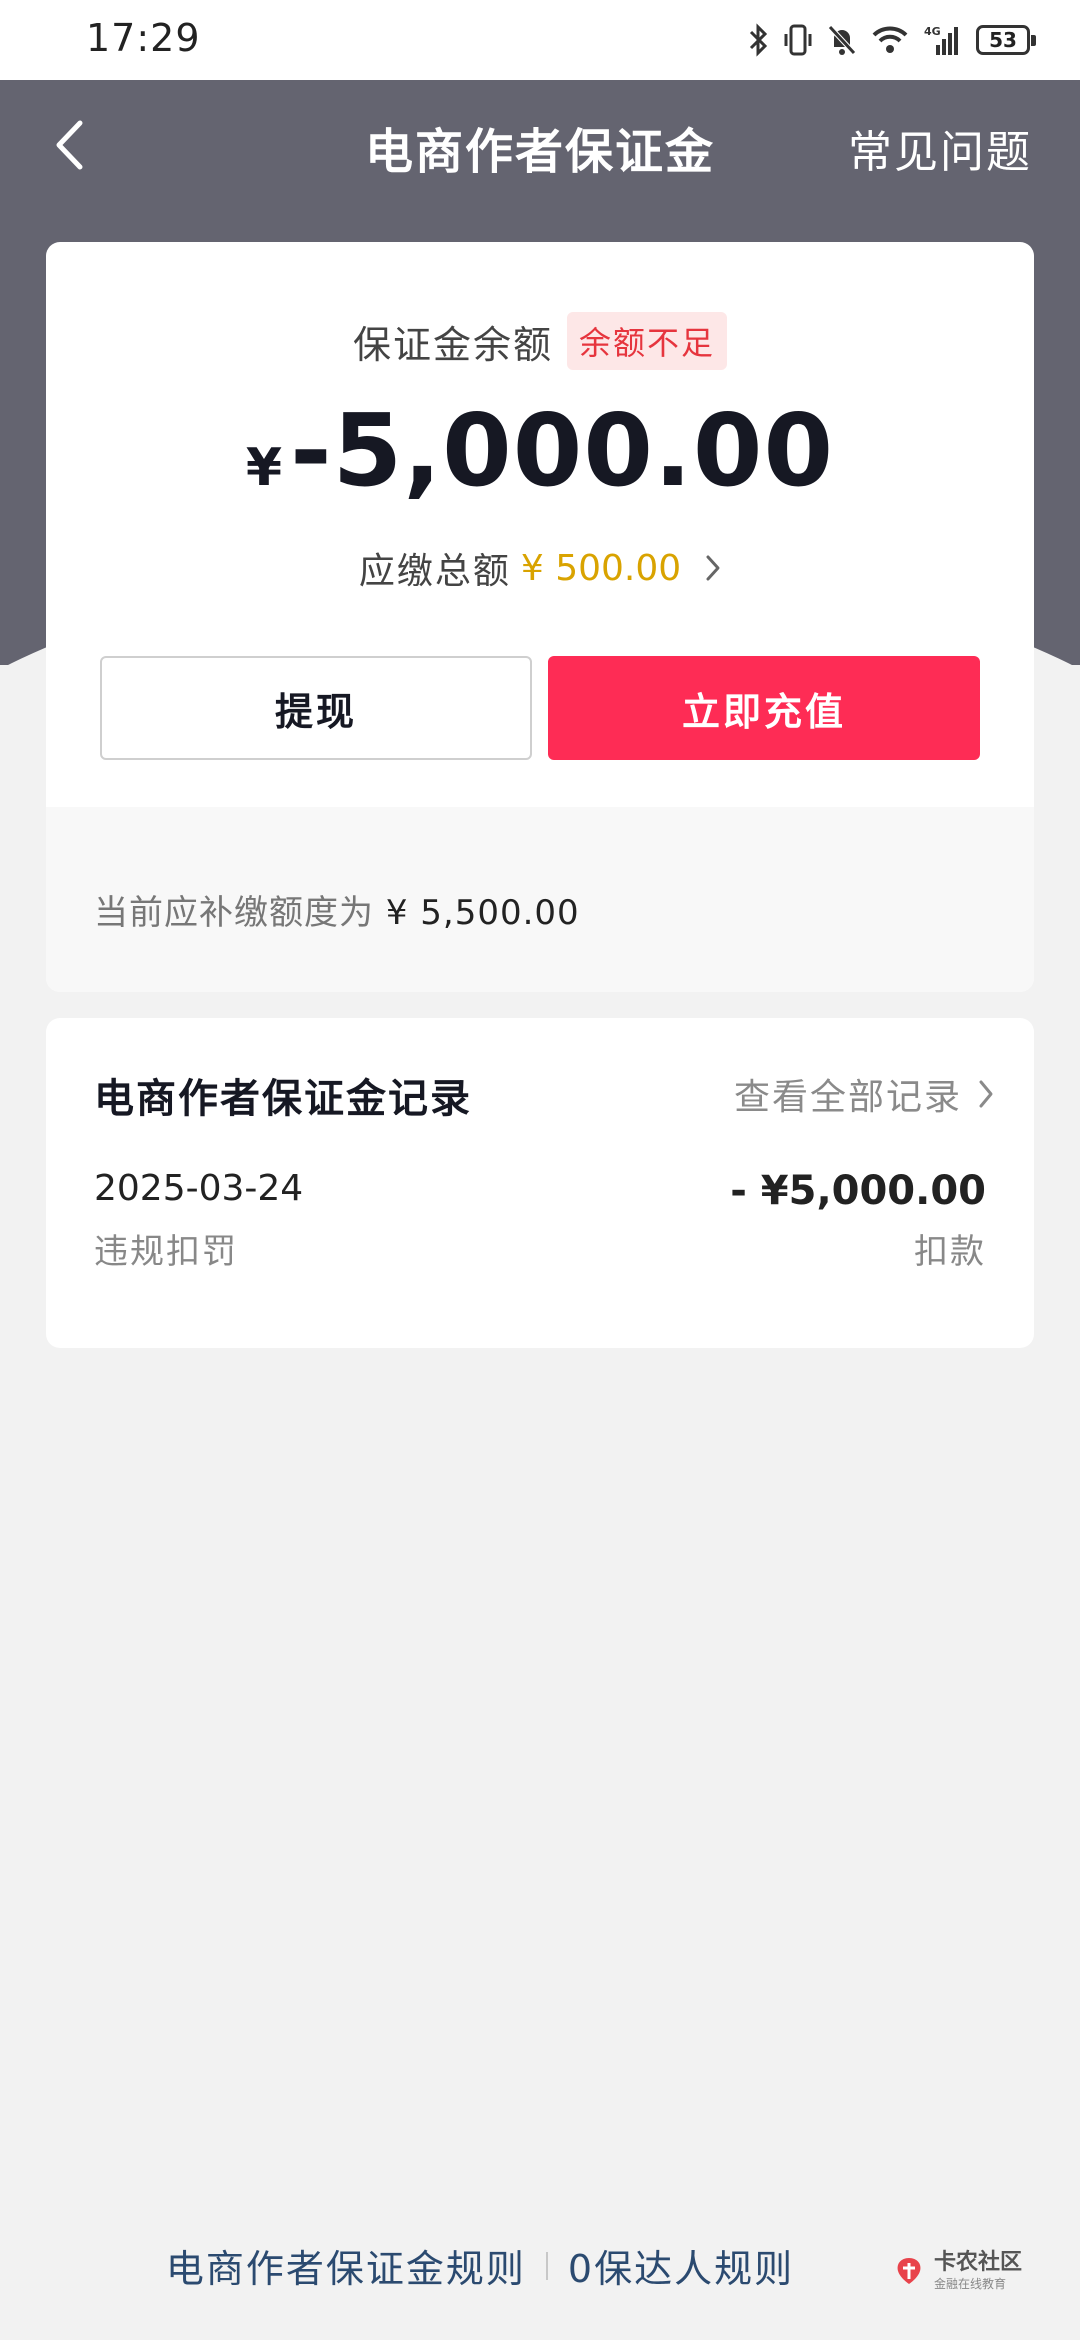 The width and height of the screenshot is (1080, 2340). Describe the element at coordinates (452, 344) in the screenshot. I see `balance-label: 保证金余额` at that location.